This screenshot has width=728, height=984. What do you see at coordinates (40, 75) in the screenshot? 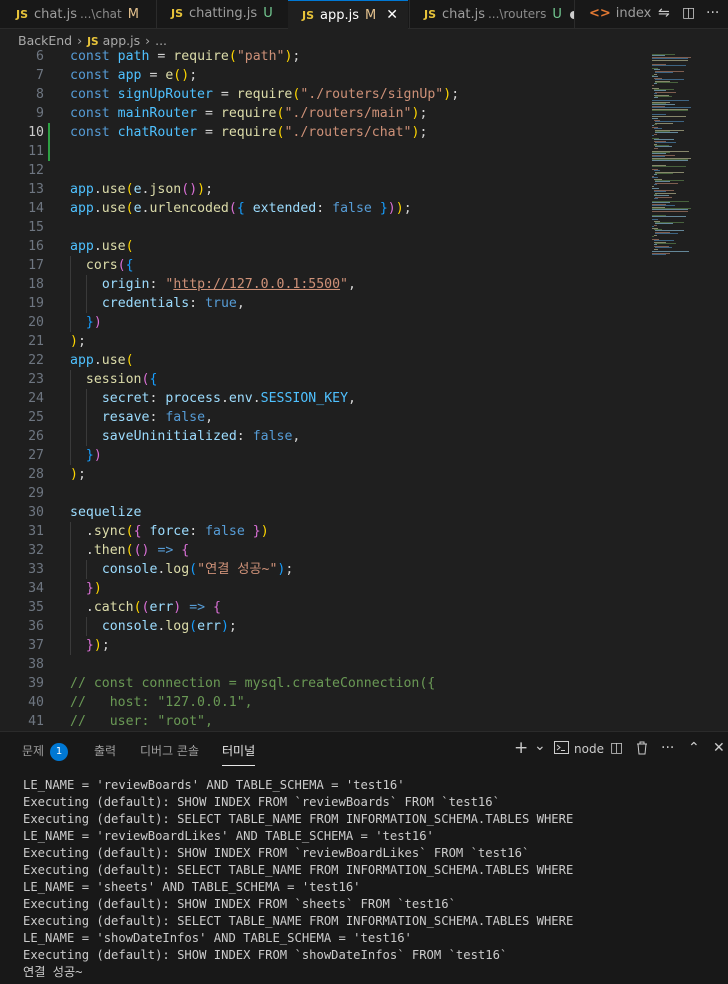
I see `line-number: 7` at bounding box center [40, 75].